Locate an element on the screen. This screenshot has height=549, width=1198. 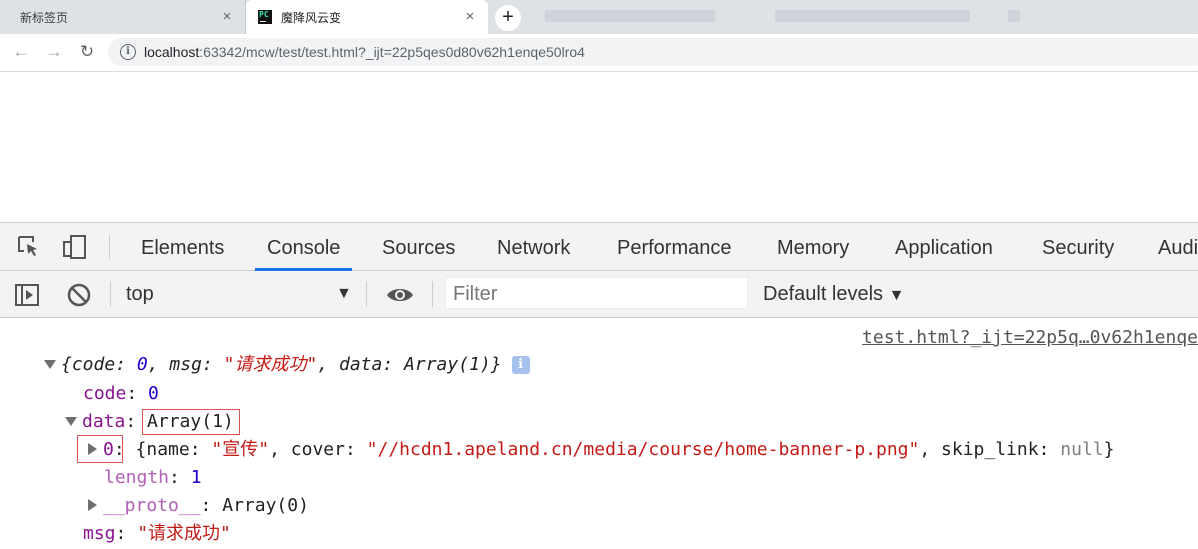
tab-sources: Sources is located at coordinates (418, 246).